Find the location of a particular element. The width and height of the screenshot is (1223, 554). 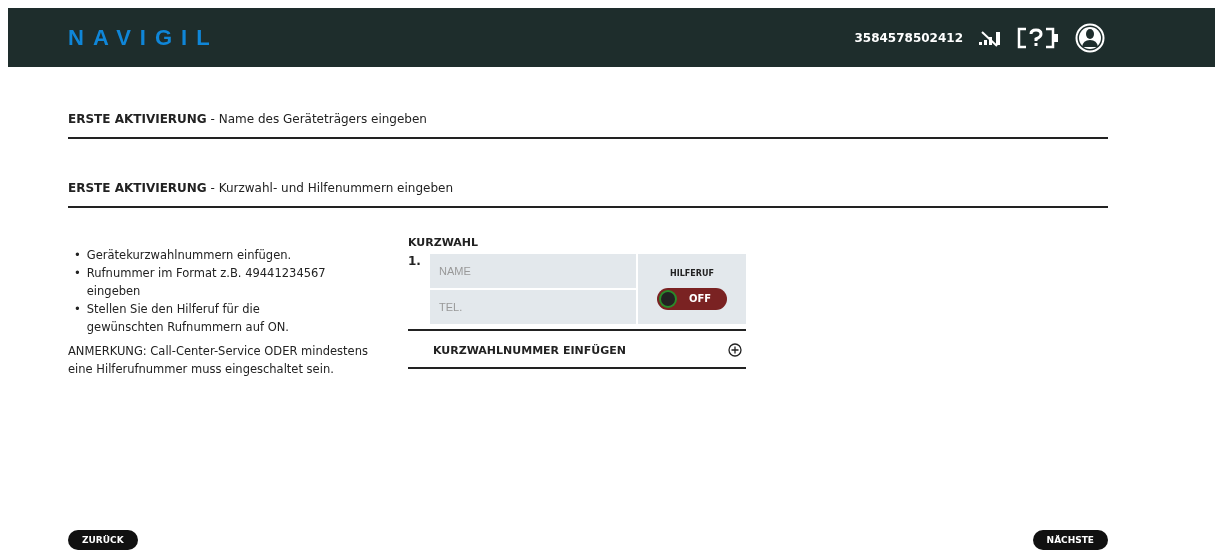

instruction-item: Rufnummer im Format z.B. 49441234567 eingeben is located at coordinates (206, 282).